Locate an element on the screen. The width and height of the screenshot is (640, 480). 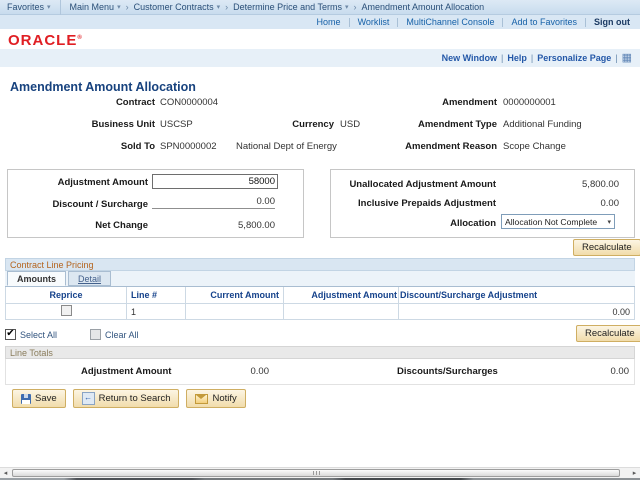
amendment-reason-value: Scope Change is located at coordinates (534, 146).